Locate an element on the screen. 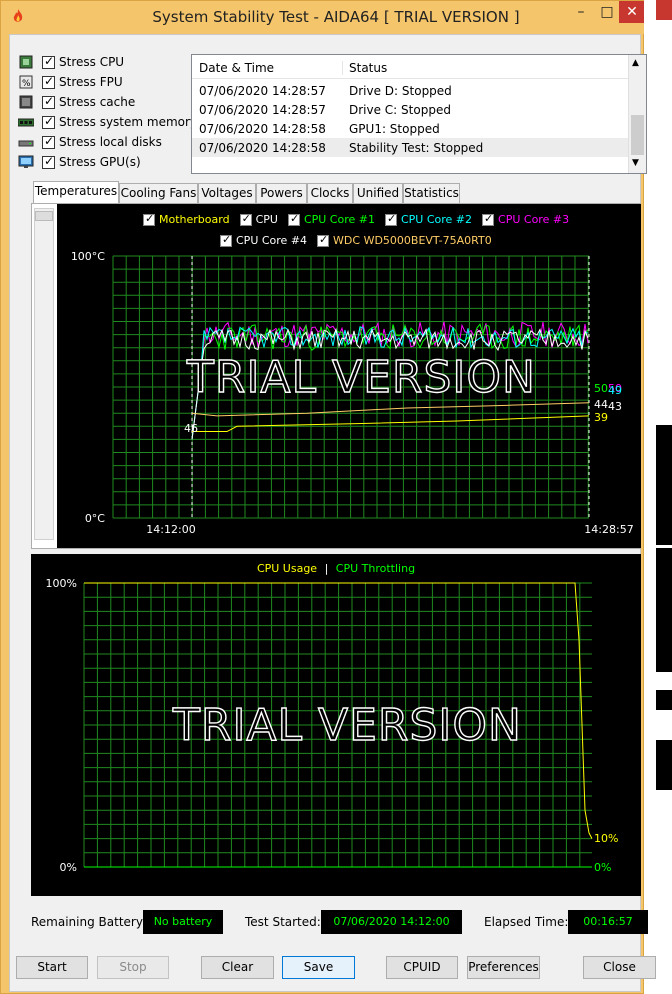  status-column-header: Status is located at coordinates (364, 68).